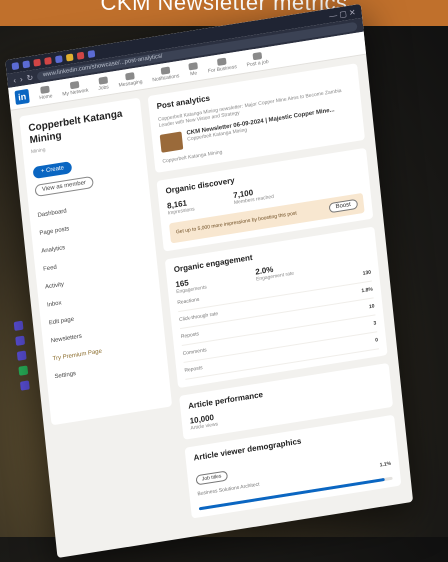  I want to click on nav-item: Home, so click(45, 93).